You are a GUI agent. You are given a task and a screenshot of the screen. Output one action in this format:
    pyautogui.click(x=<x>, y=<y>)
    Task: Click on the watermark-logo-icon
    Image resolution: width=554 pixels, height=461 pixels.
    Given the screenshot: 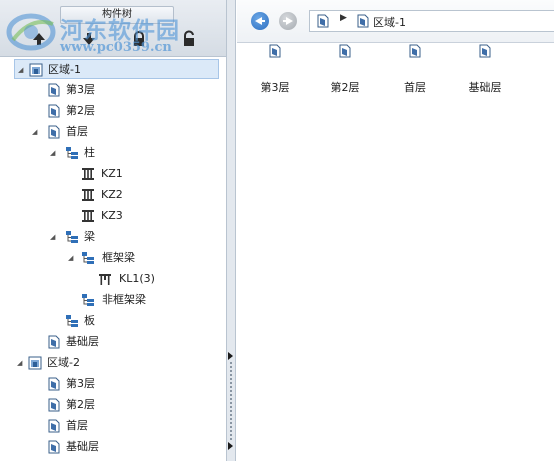 What is the action you would take?
    pyautogui.click(x=33, y=32)
    